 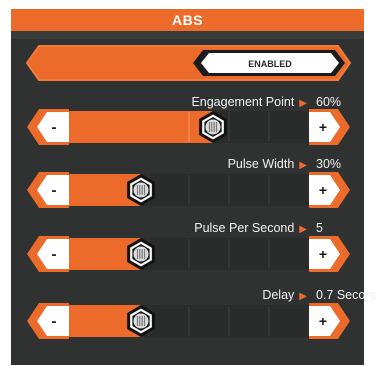 I want to click on engagement-point-slider: - +, so click(x=188, y=127).